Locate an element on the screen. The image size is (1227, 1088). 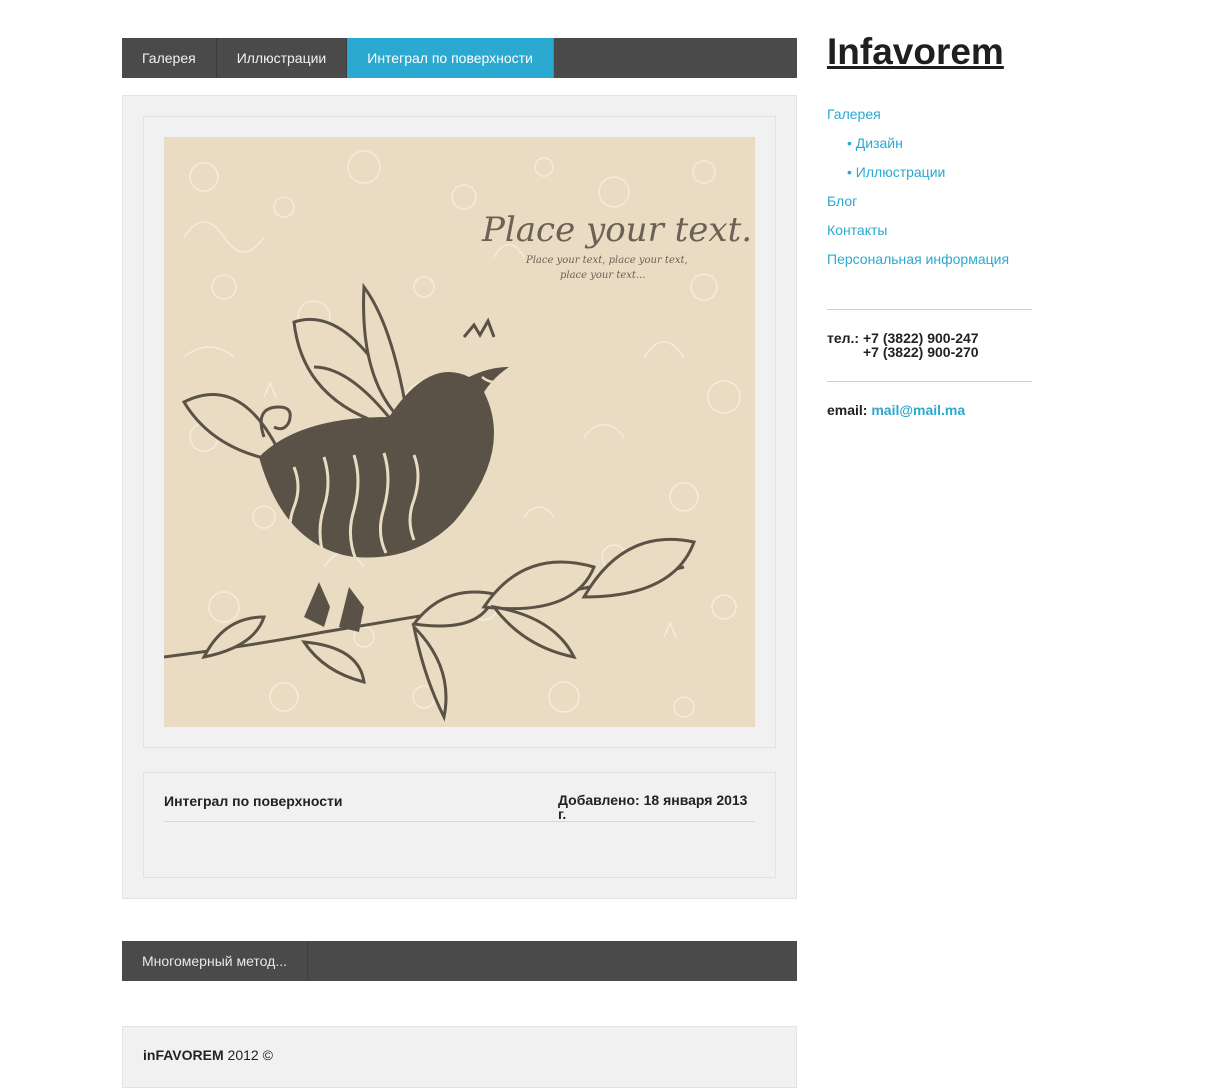
sidebar-item-blog: Блог is located at coordinates (932, 205).